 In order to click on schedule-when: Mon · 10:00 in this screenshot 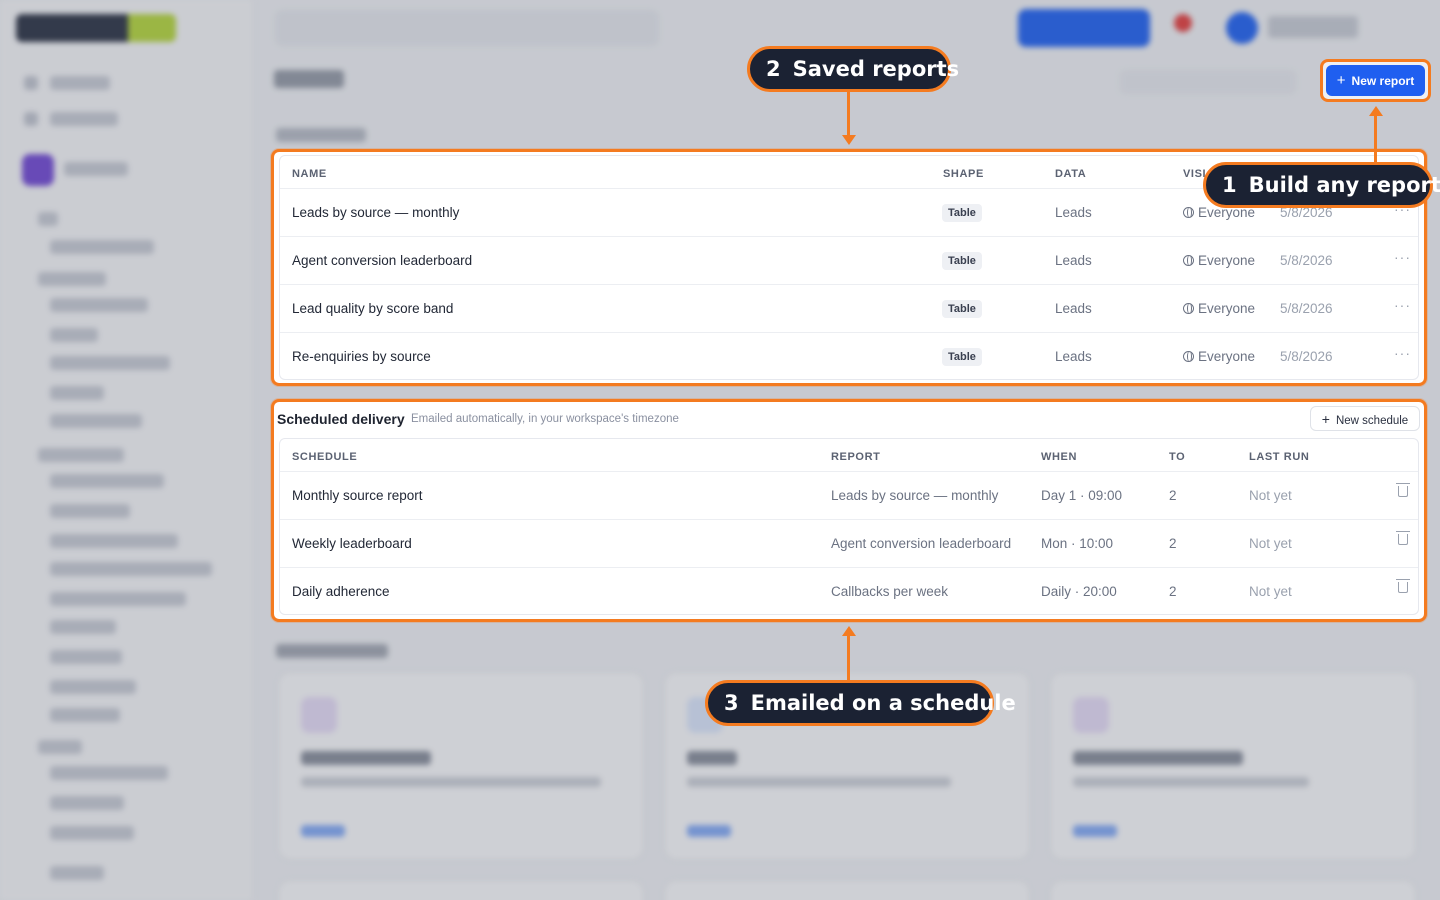, I will do `click(1077, 543)`.